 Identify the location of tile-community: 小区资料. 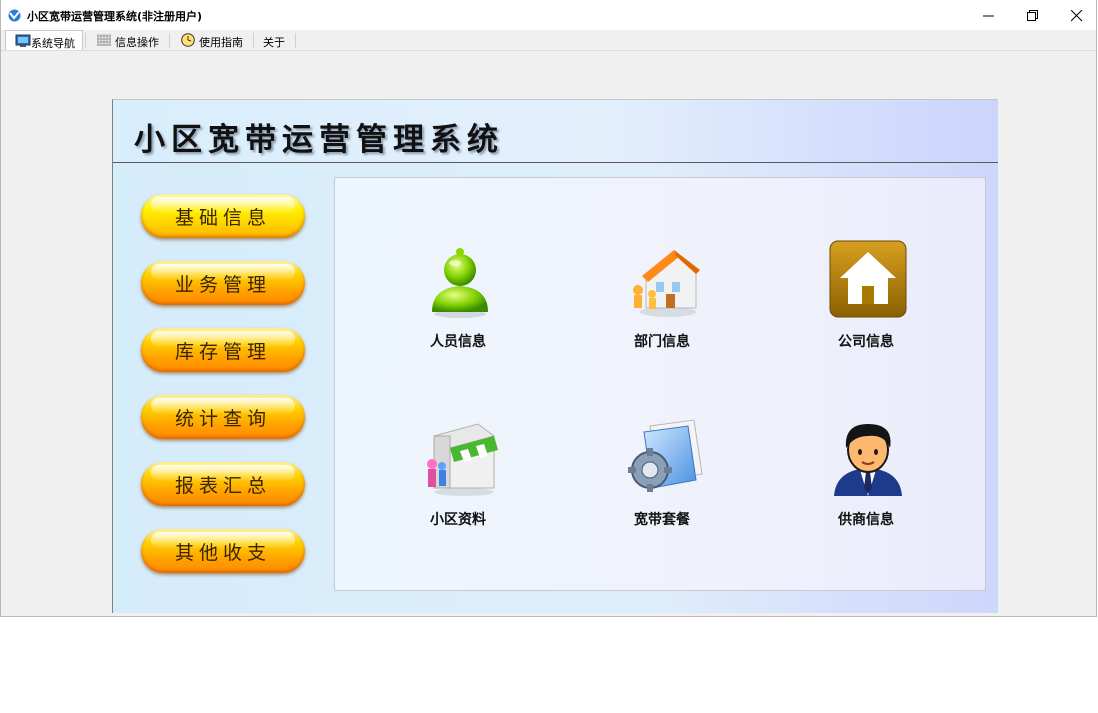
(458, 478).